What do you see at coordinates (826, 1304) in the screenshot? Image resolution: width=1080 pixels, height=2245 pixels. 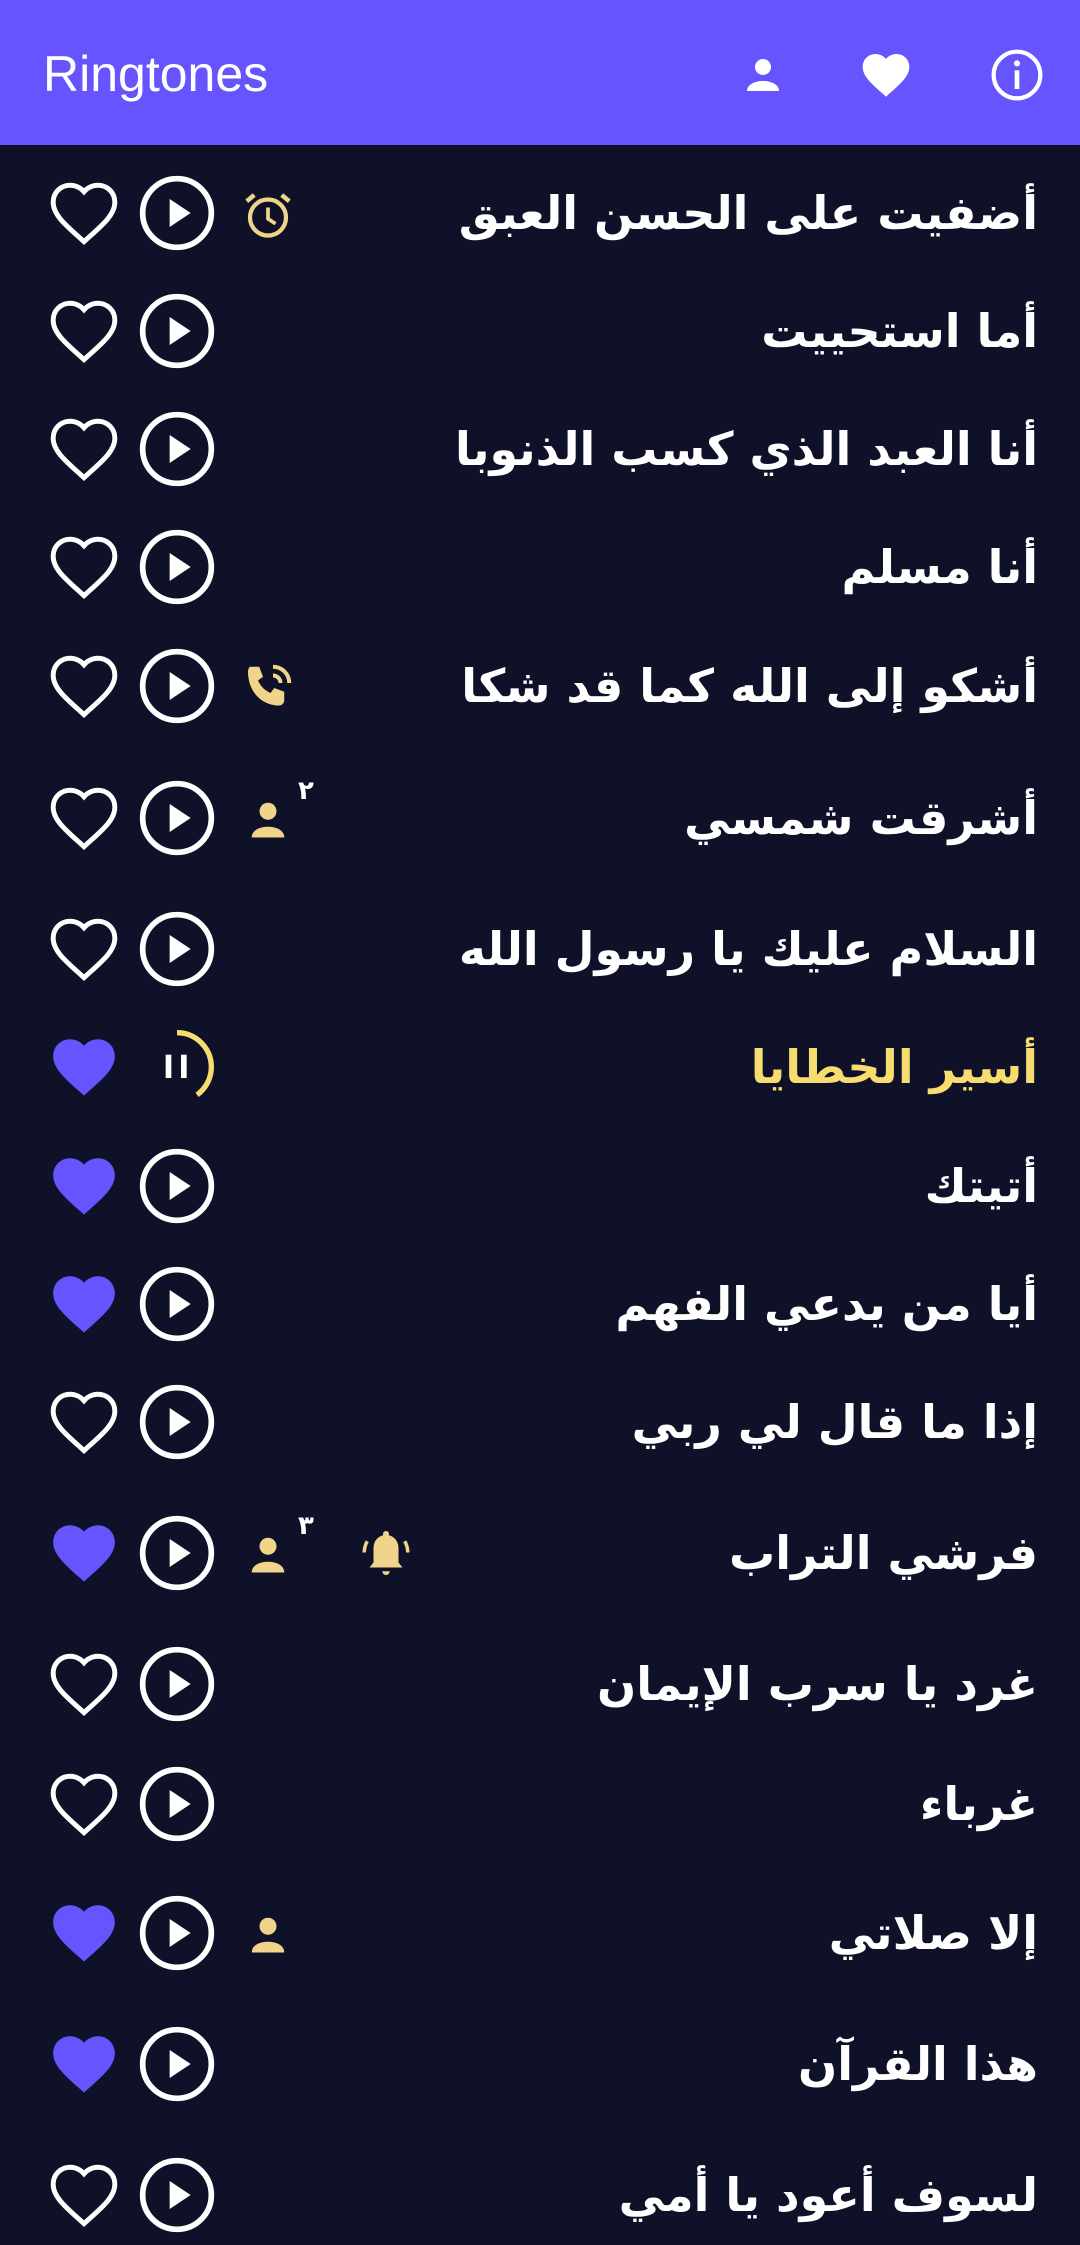 I see `ringtone-title: أيا من يدعي الفهم` at bounding box center [826, 1304].